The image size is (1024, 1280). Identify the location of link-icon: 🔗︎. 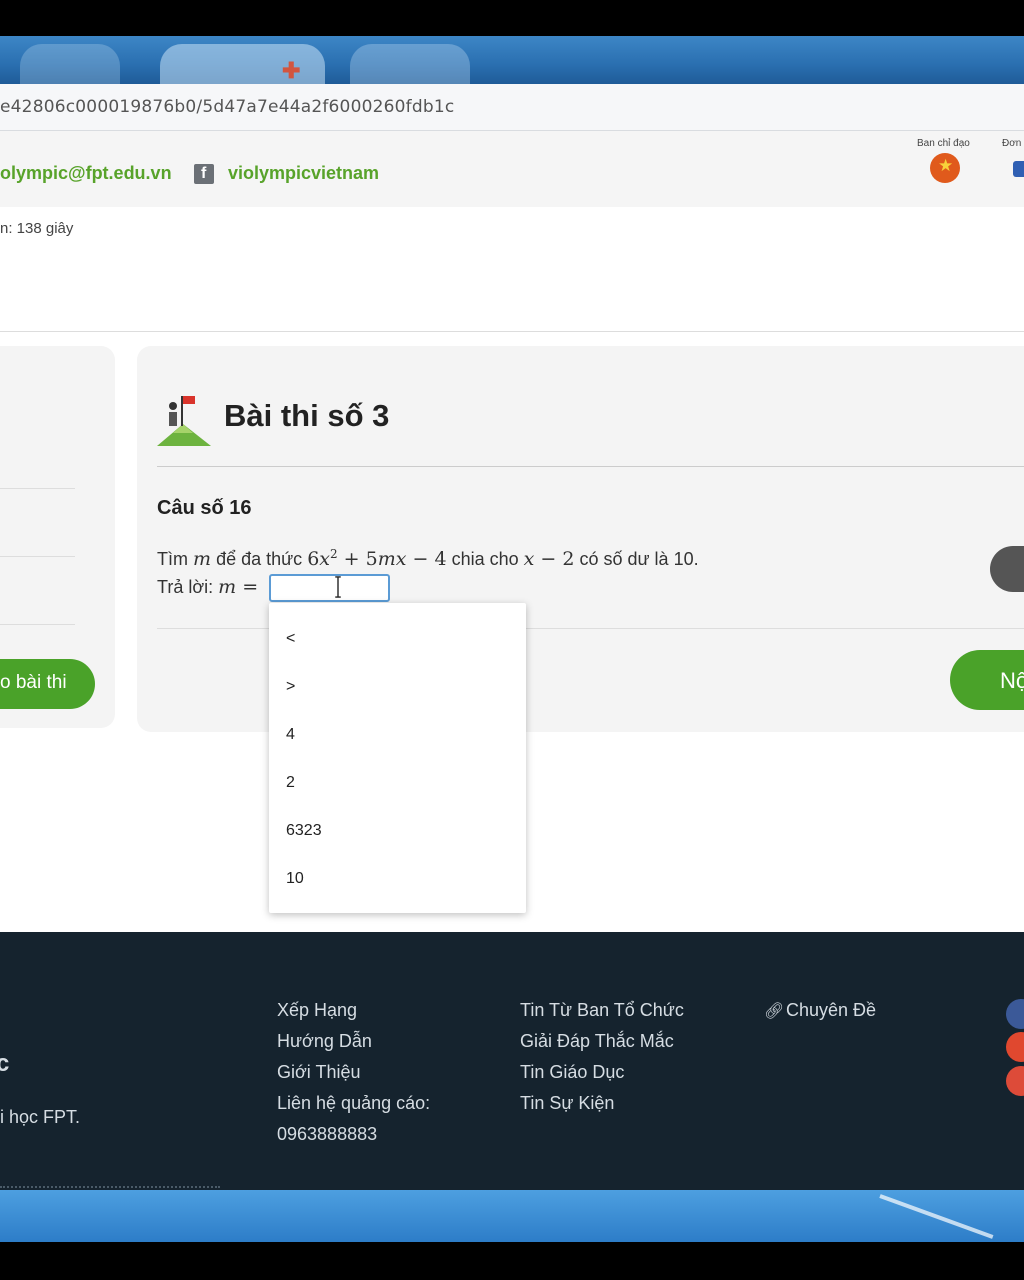
(774, 1011).